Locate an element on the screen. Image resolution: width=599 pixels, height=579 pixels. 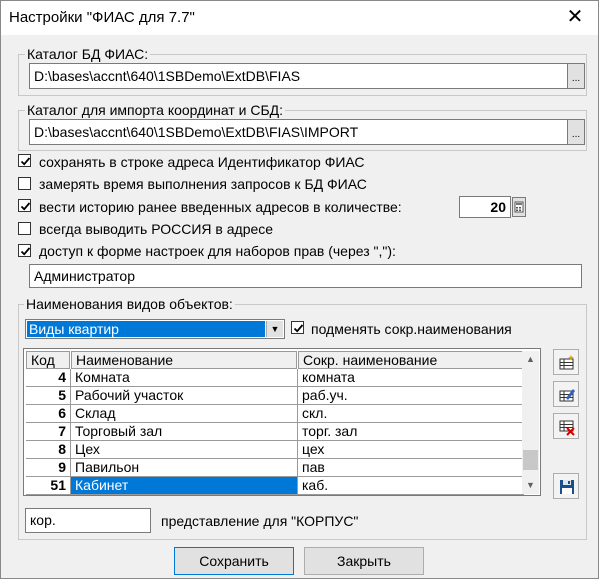
table-row-selected: 51 Кабинет каб. is located at coordinates (275, 486).